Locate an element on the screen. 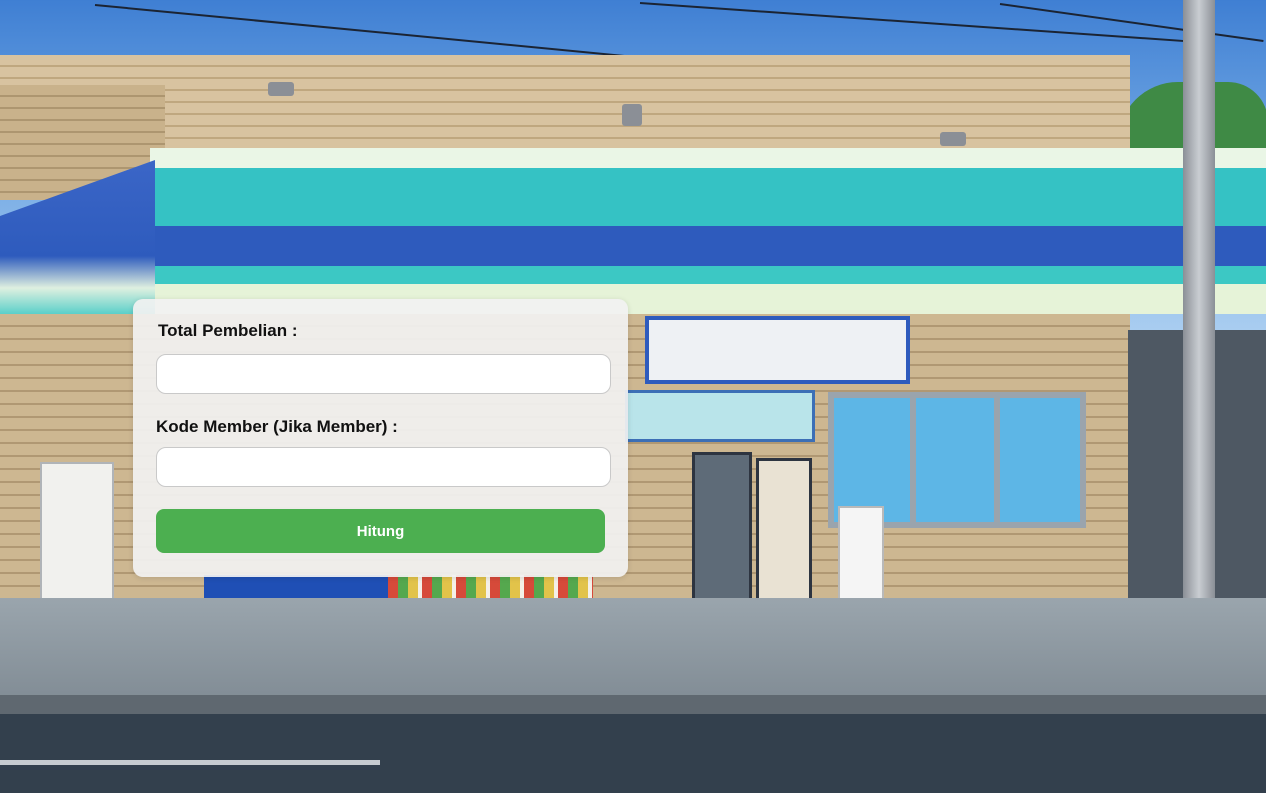 The height and width of the screenshot is (793, 1266). calculate-button: Hitung is located at coordinates (380, 531).